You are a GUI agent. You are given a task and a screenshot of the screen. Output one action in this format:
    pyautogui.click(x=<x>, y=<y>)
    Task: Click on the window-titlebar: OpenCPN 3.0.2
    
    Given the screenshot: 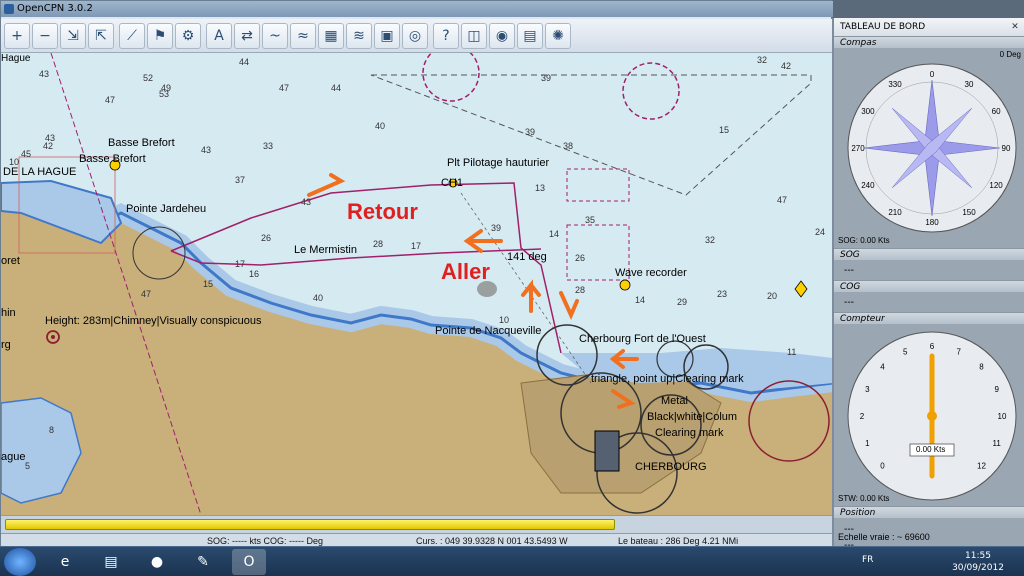 What is the action you would take?
    pyautogui.click(x=417, y=9)
    